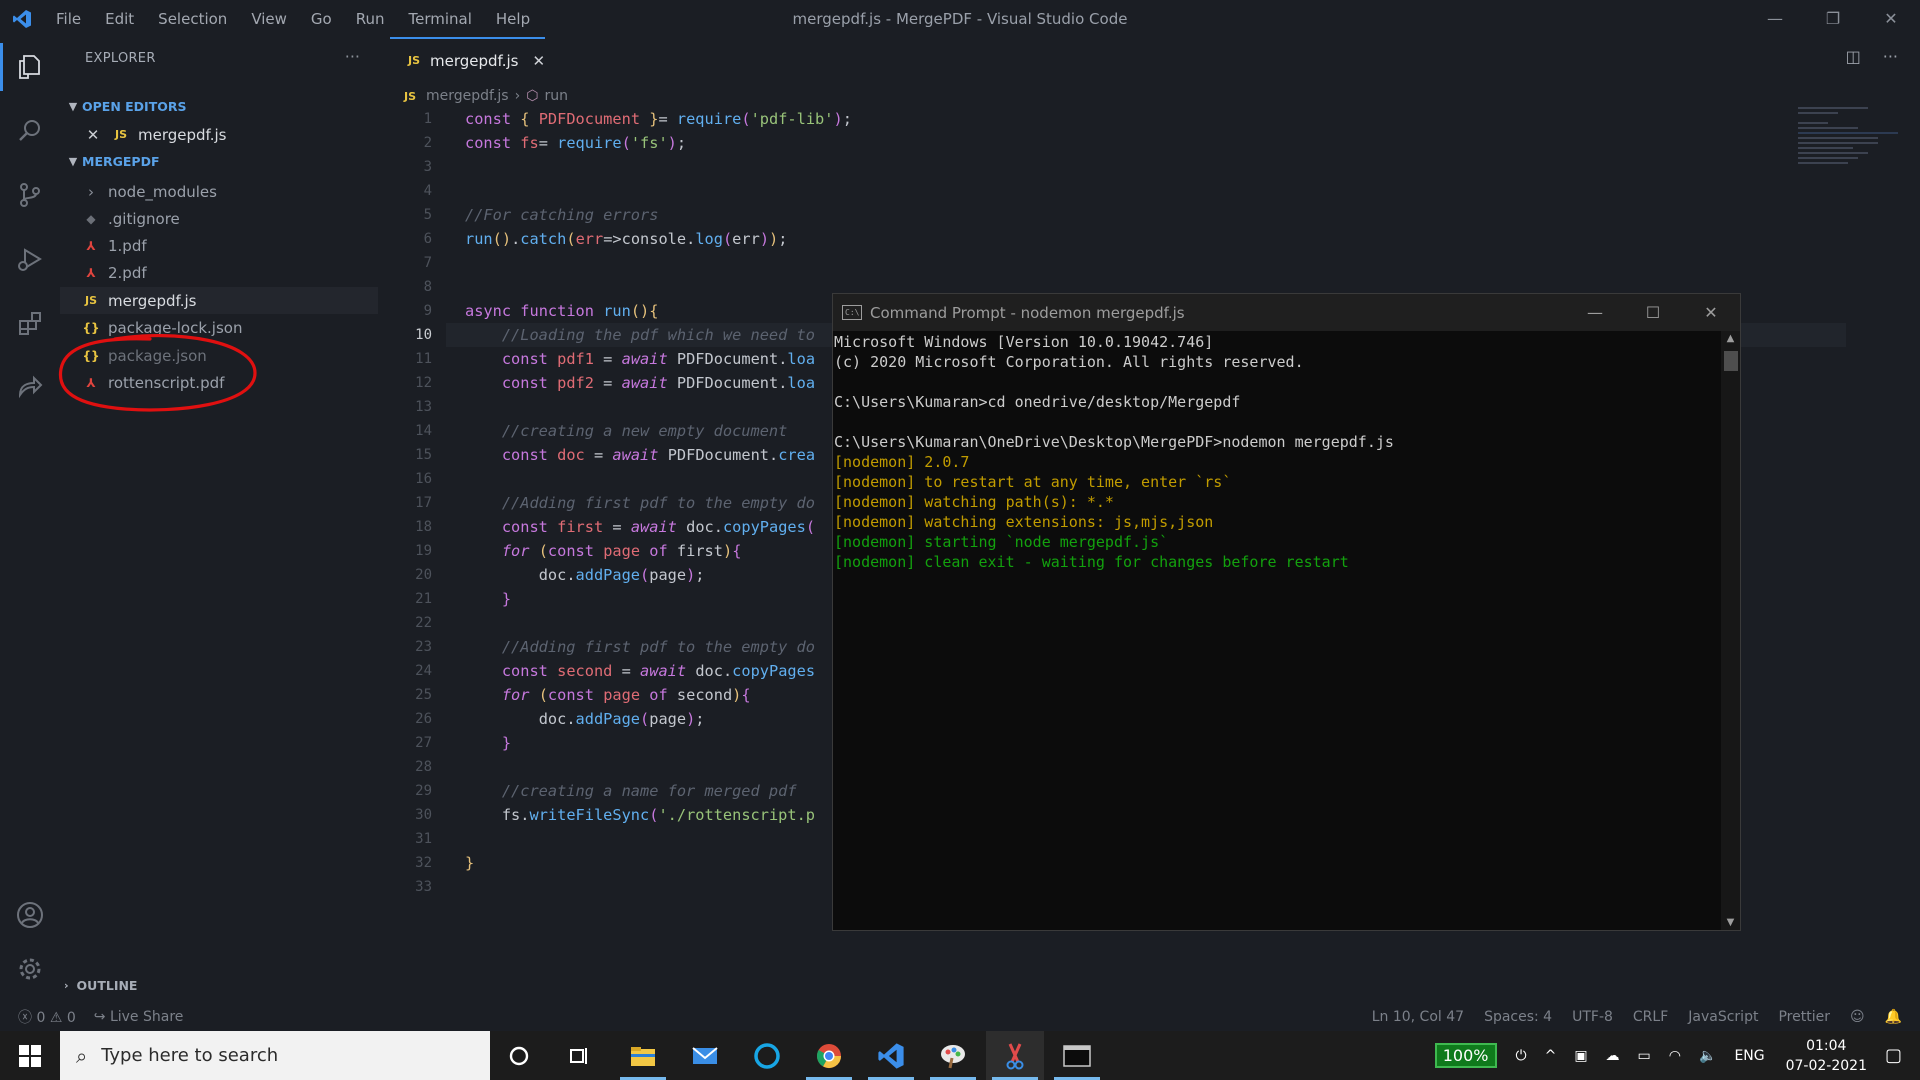 The image size is (1920, 1080). I want to click on file-explorer-icon, so click(643, 1055).